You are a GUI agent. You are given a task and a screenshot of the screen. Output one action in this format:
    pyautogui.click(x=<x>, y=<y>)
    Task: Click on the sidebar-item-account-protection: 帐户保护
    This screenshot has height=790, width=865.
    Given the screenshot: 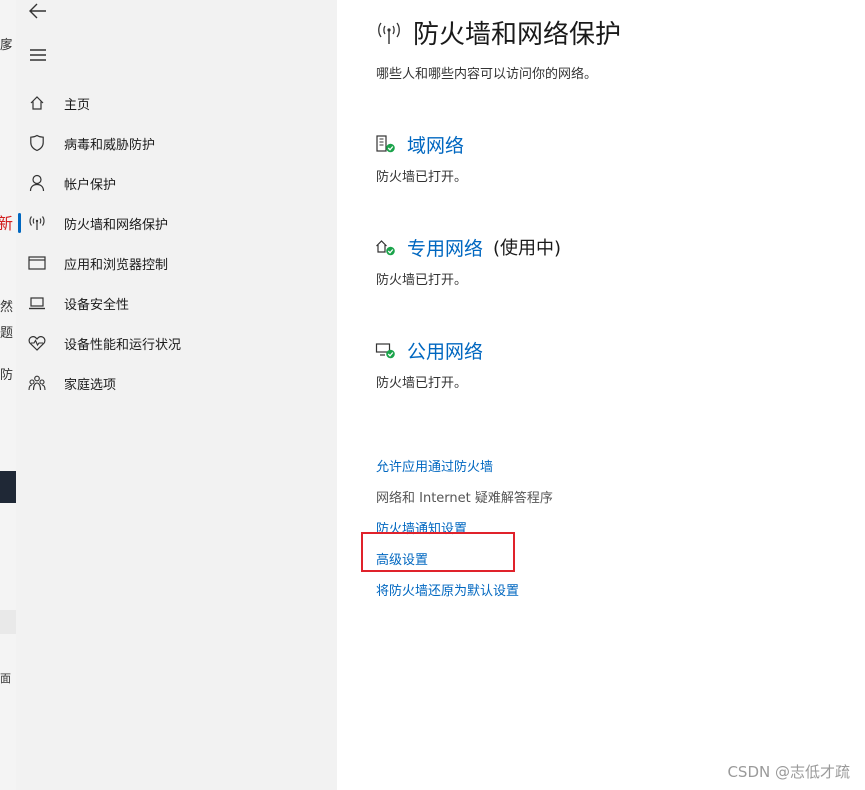 What is the action you would take?
    pyautogui.click(x=176, y=183)
    